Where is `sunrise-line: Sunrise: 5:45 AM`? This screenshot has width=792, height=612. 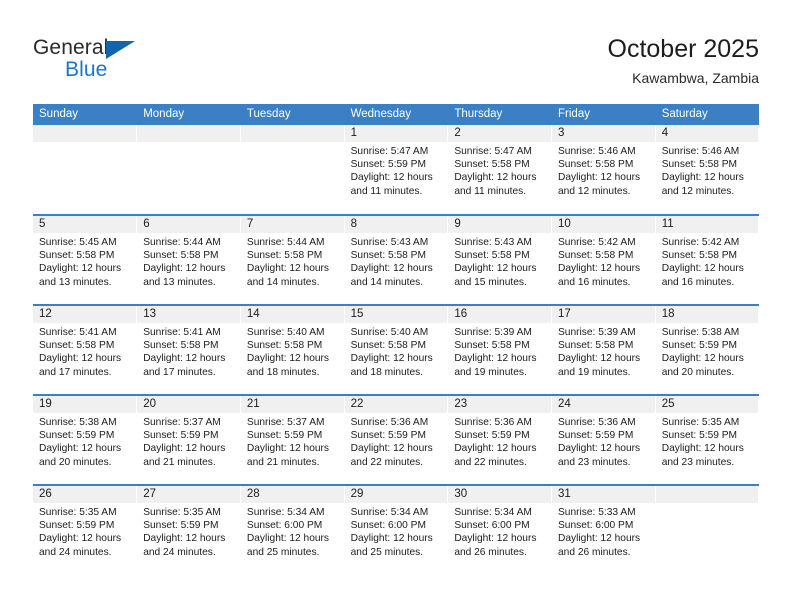 sunrise-line: Sunrise: 5:45 AM is located at coordinates (78, 242).